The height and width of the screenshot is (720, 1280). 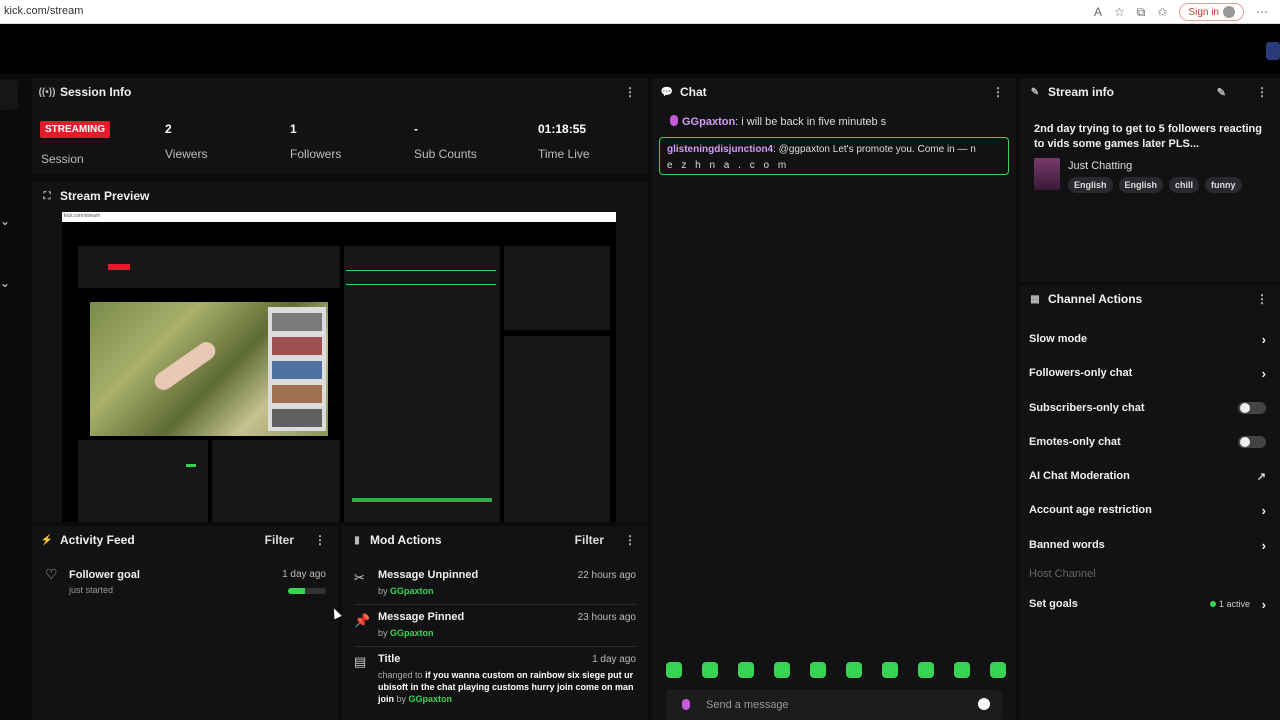 What do you see at coordinates (1079, 476) in the screenshot?
I see `row-label: AI Chat Moderation` at bounding box center [1079, 476].